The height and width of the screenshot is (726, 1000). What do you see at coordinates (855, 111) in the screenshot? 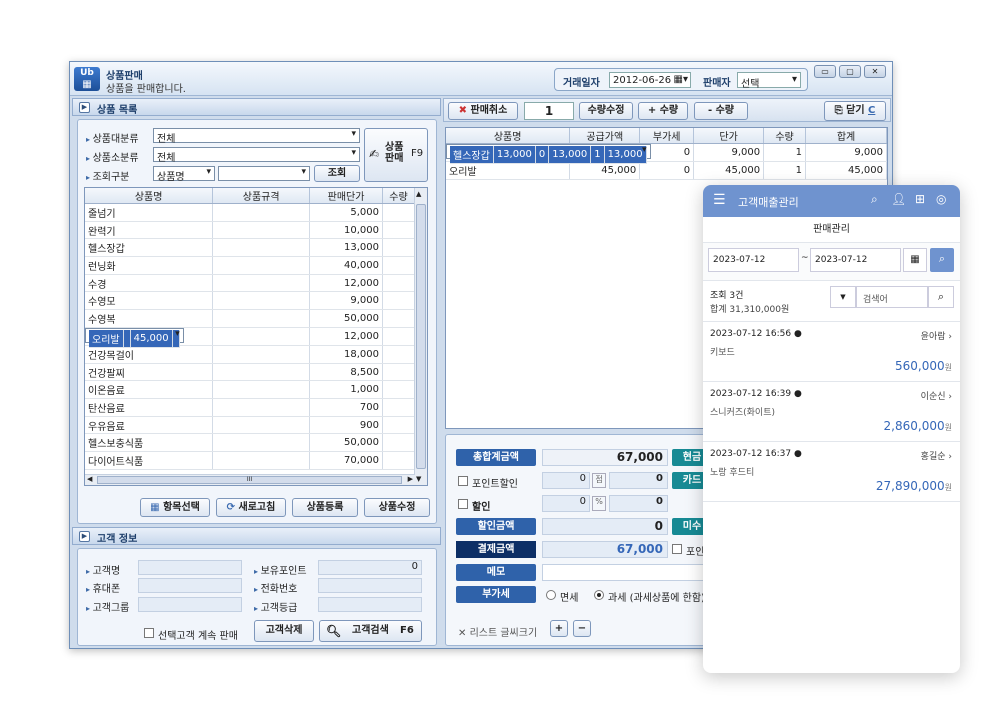
I see `close-button: ⎘ 닫기 C` at bounding box center [855, 111].